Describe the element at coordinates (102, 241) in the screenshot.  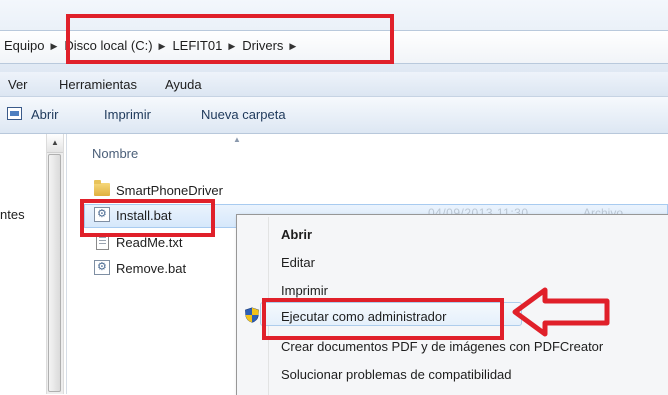
I see `text-file-icon` at that location.